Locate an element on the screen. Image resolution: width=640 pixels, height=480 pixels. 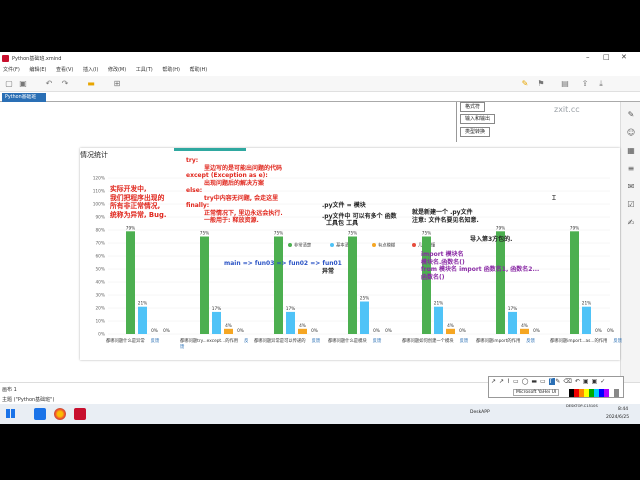
export-icon: ⤓ is located at coordinates (601, 84).